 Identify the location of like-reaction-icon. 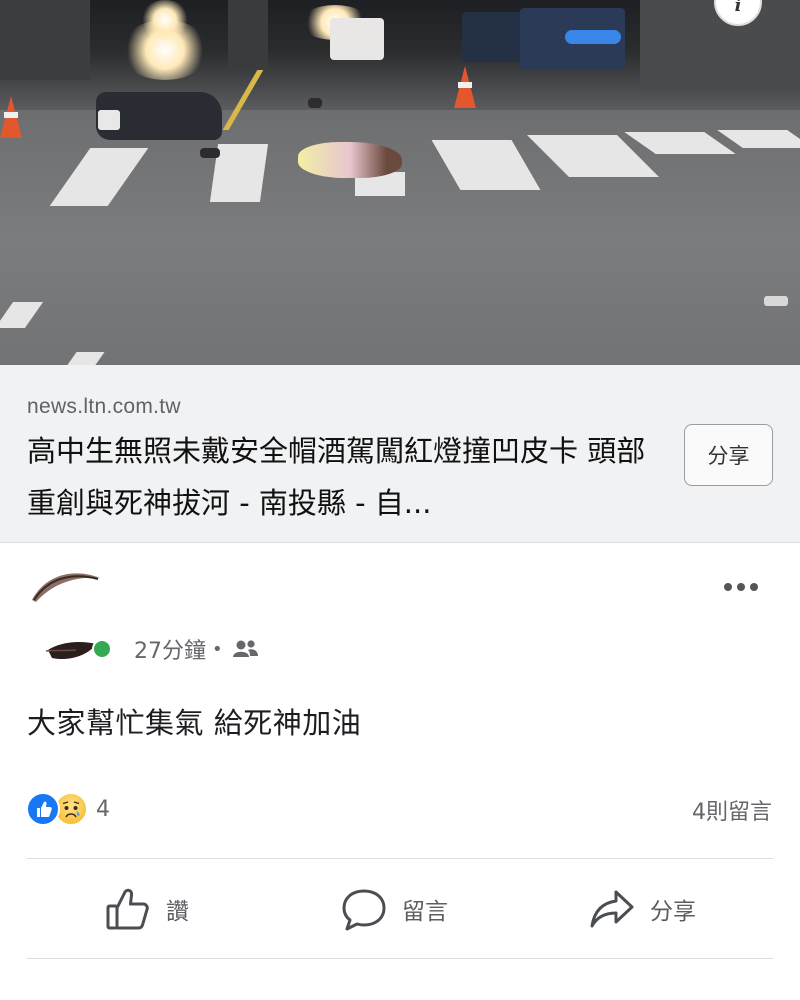
(43, 809).